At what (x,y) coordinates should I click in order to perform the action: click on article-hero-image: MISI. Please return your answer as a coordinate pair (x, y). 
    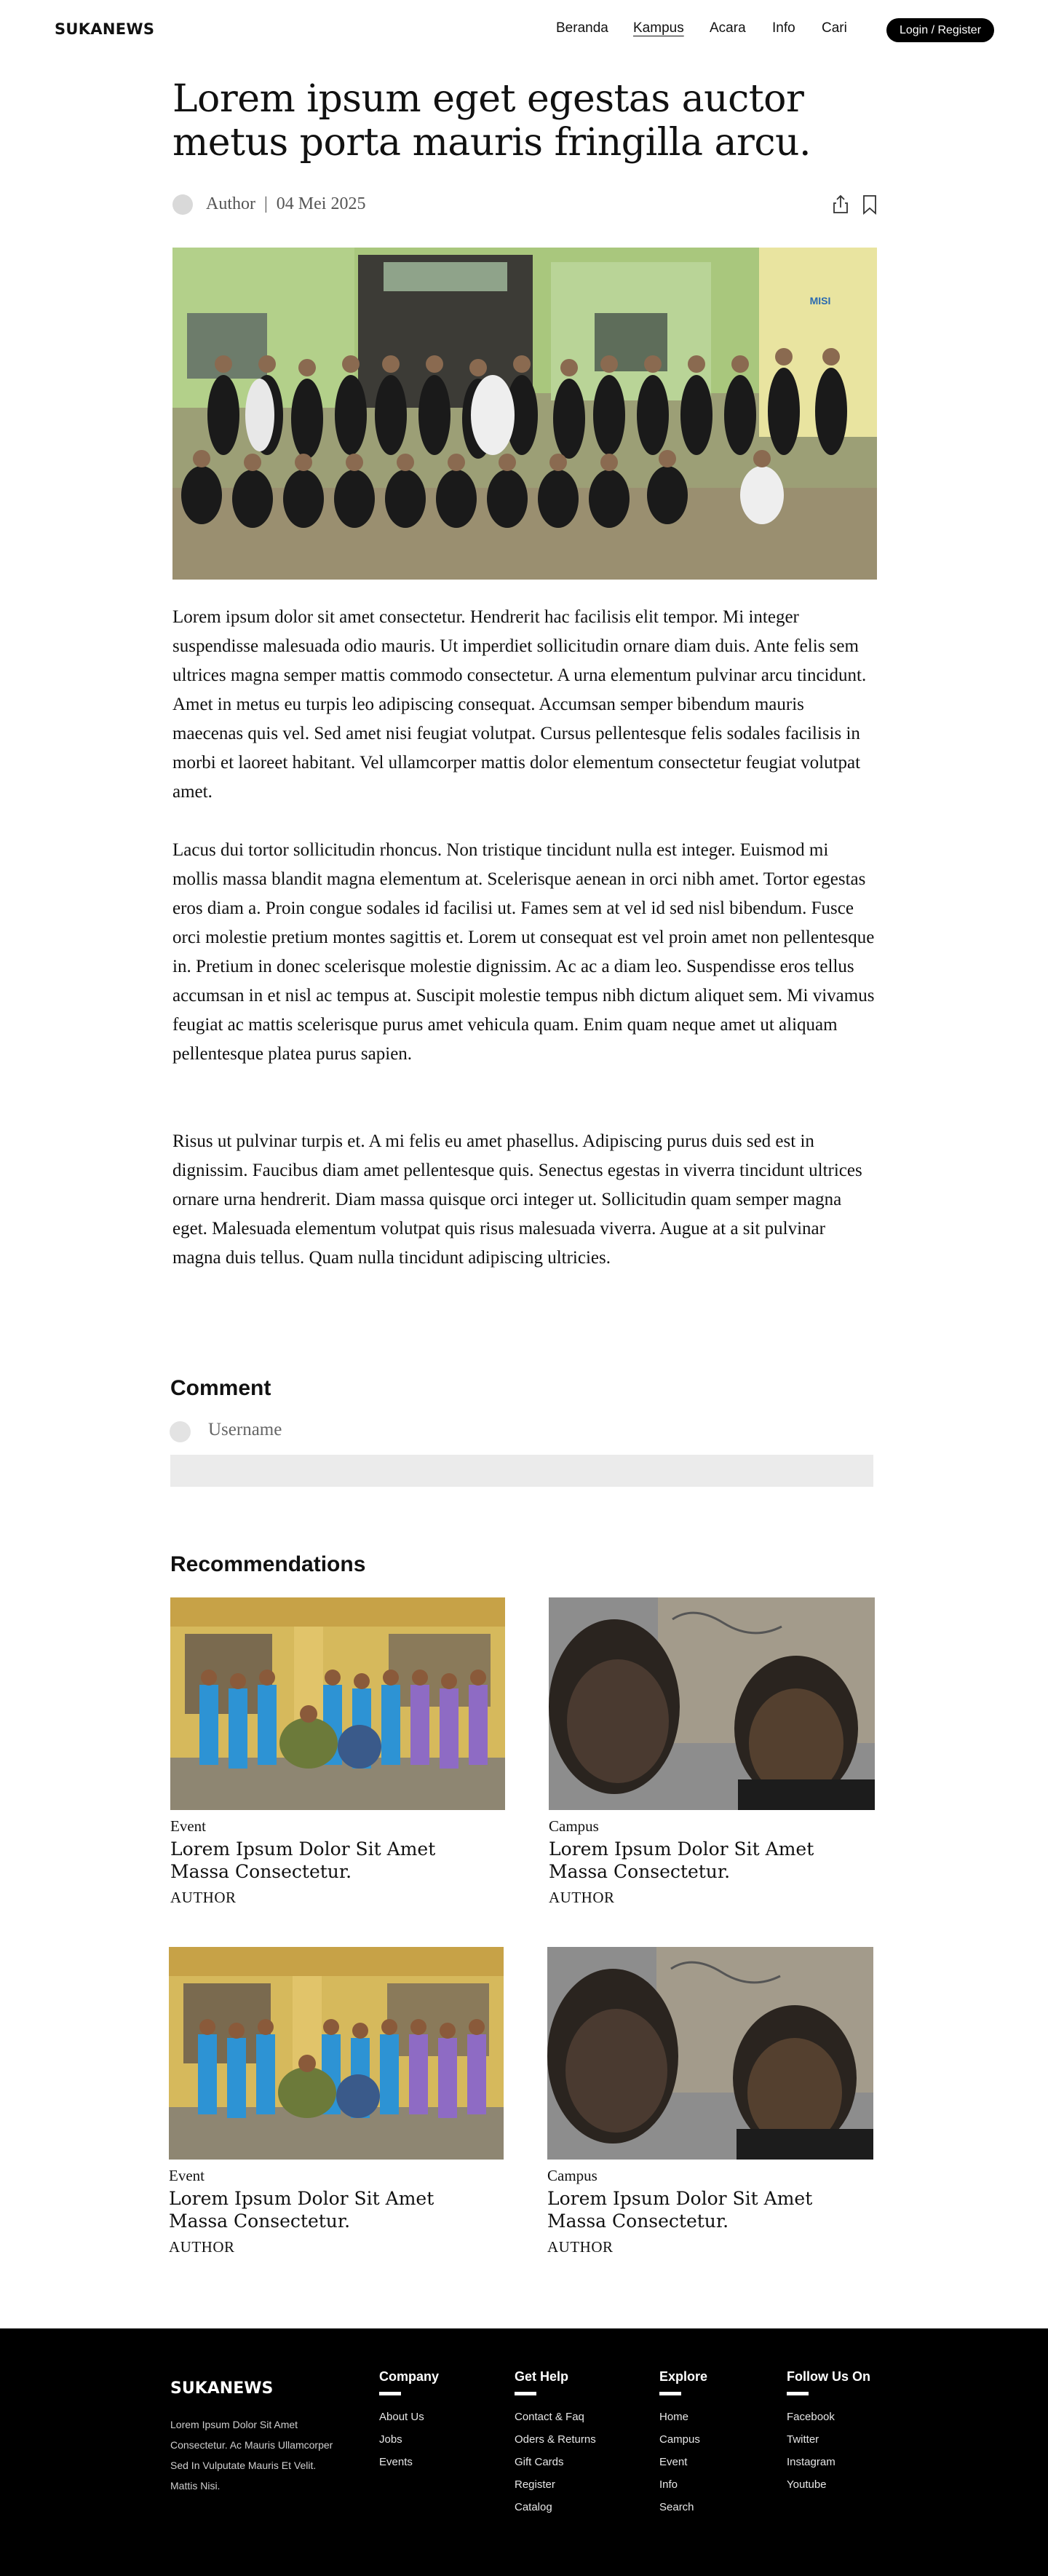
    Looking at the image, I should click on (524, 414).